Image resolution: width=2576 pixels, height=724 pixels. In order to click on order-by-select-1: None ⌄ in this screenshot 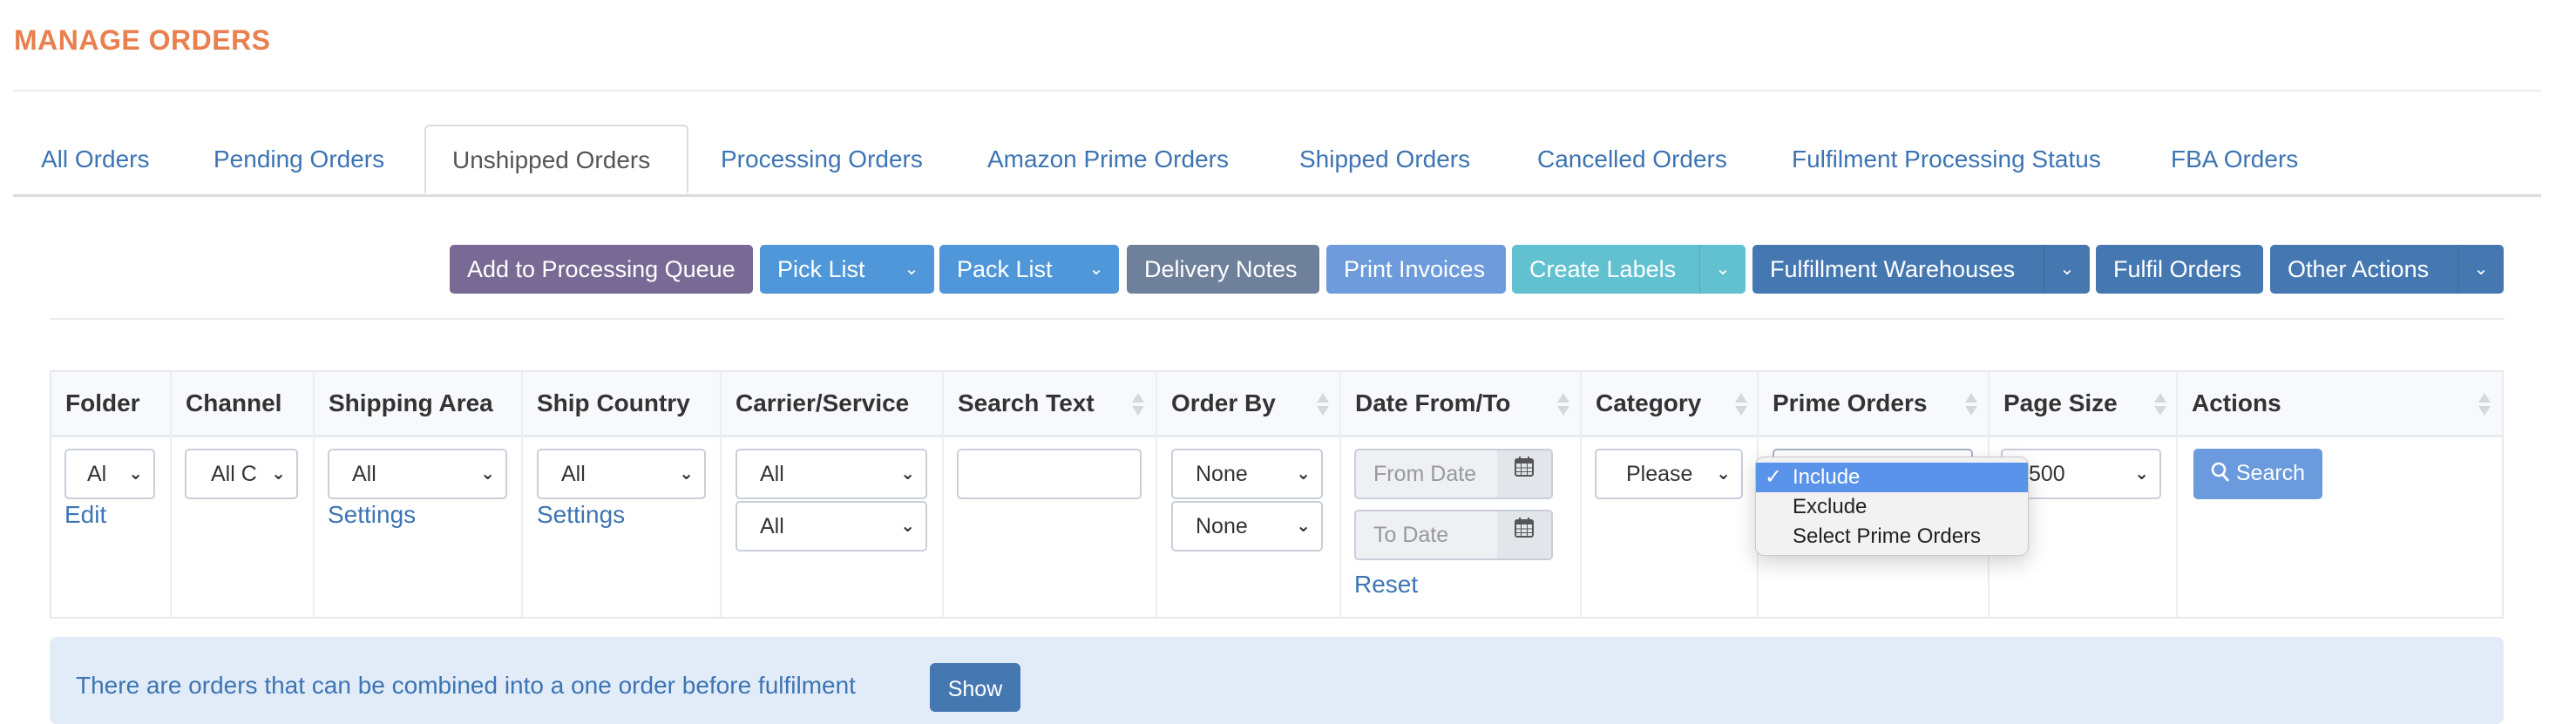, I will do `click(1247, 474)`.